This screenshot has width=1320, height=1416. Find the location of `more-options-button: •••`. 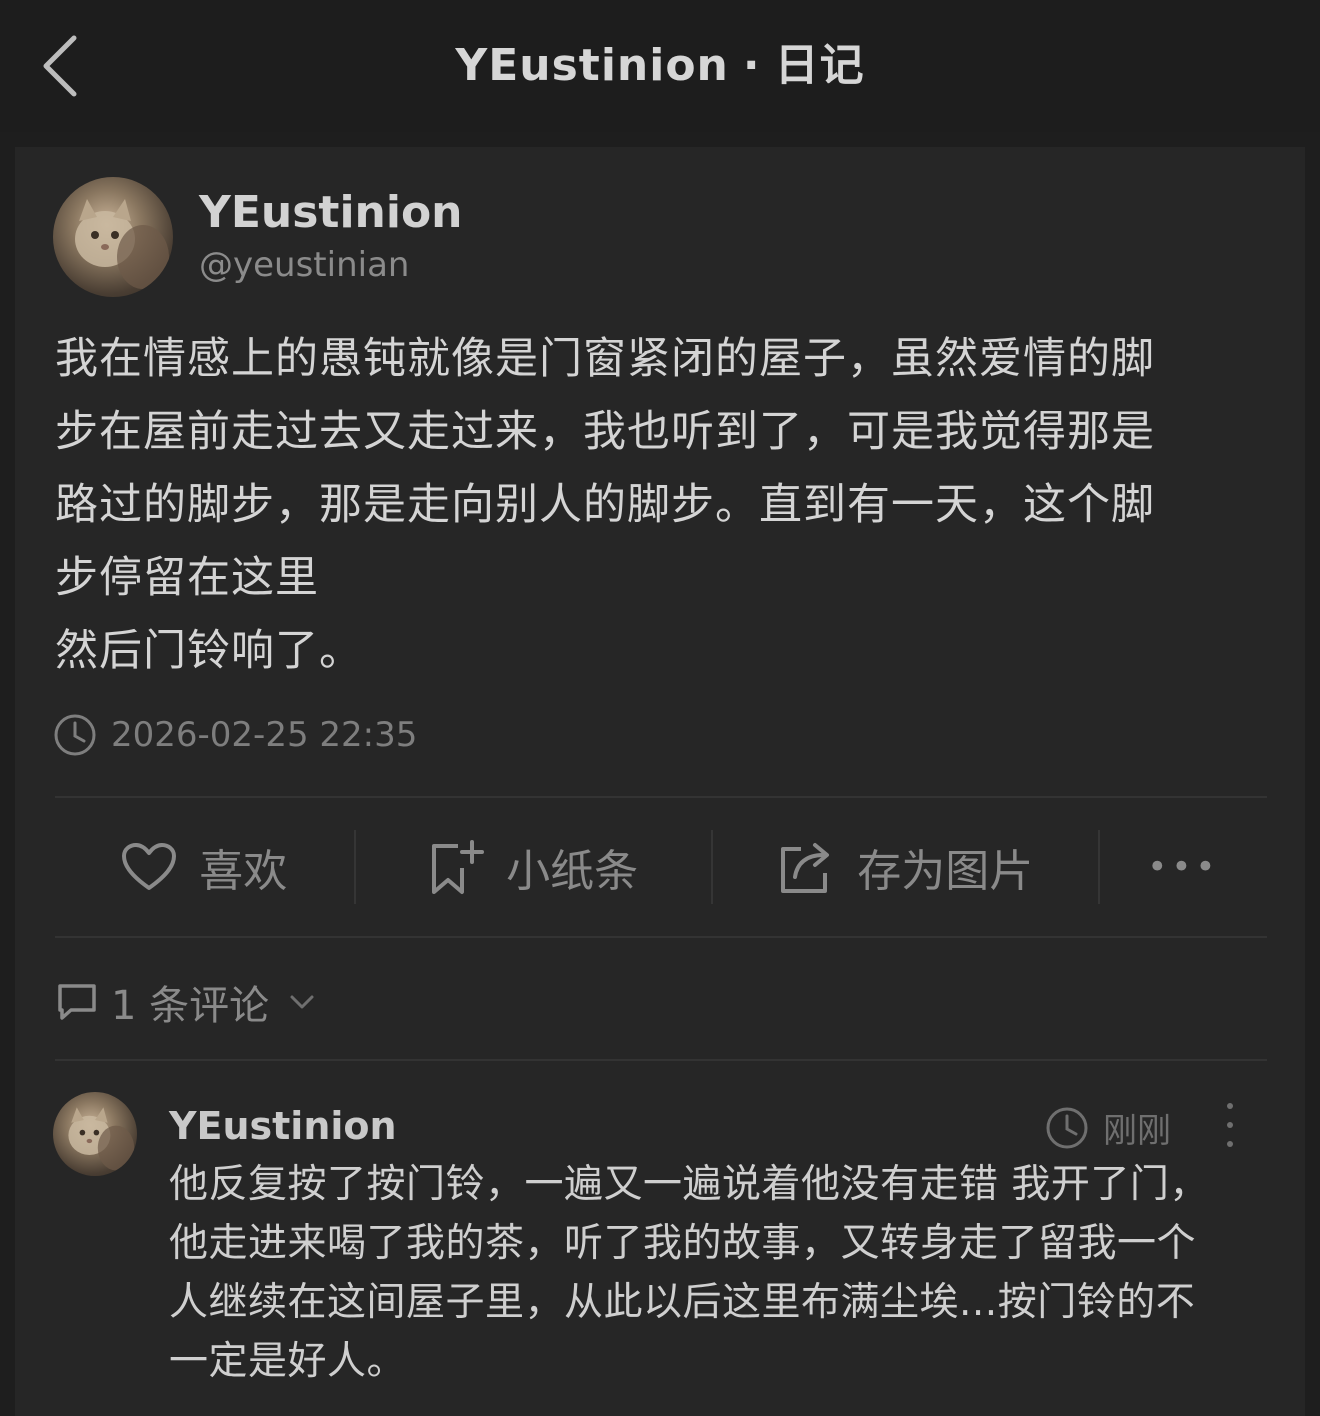

more-options-button: ••• is located at coordinates (1183, 867).